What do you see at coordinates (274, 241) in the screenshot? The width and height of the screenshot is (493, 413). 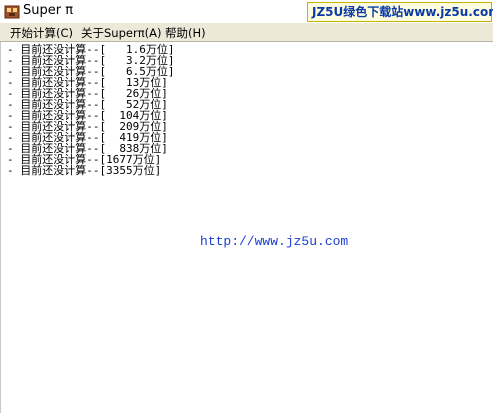 I see `url-link: http://www.jz5u.com` at bounding box center [274, 241].